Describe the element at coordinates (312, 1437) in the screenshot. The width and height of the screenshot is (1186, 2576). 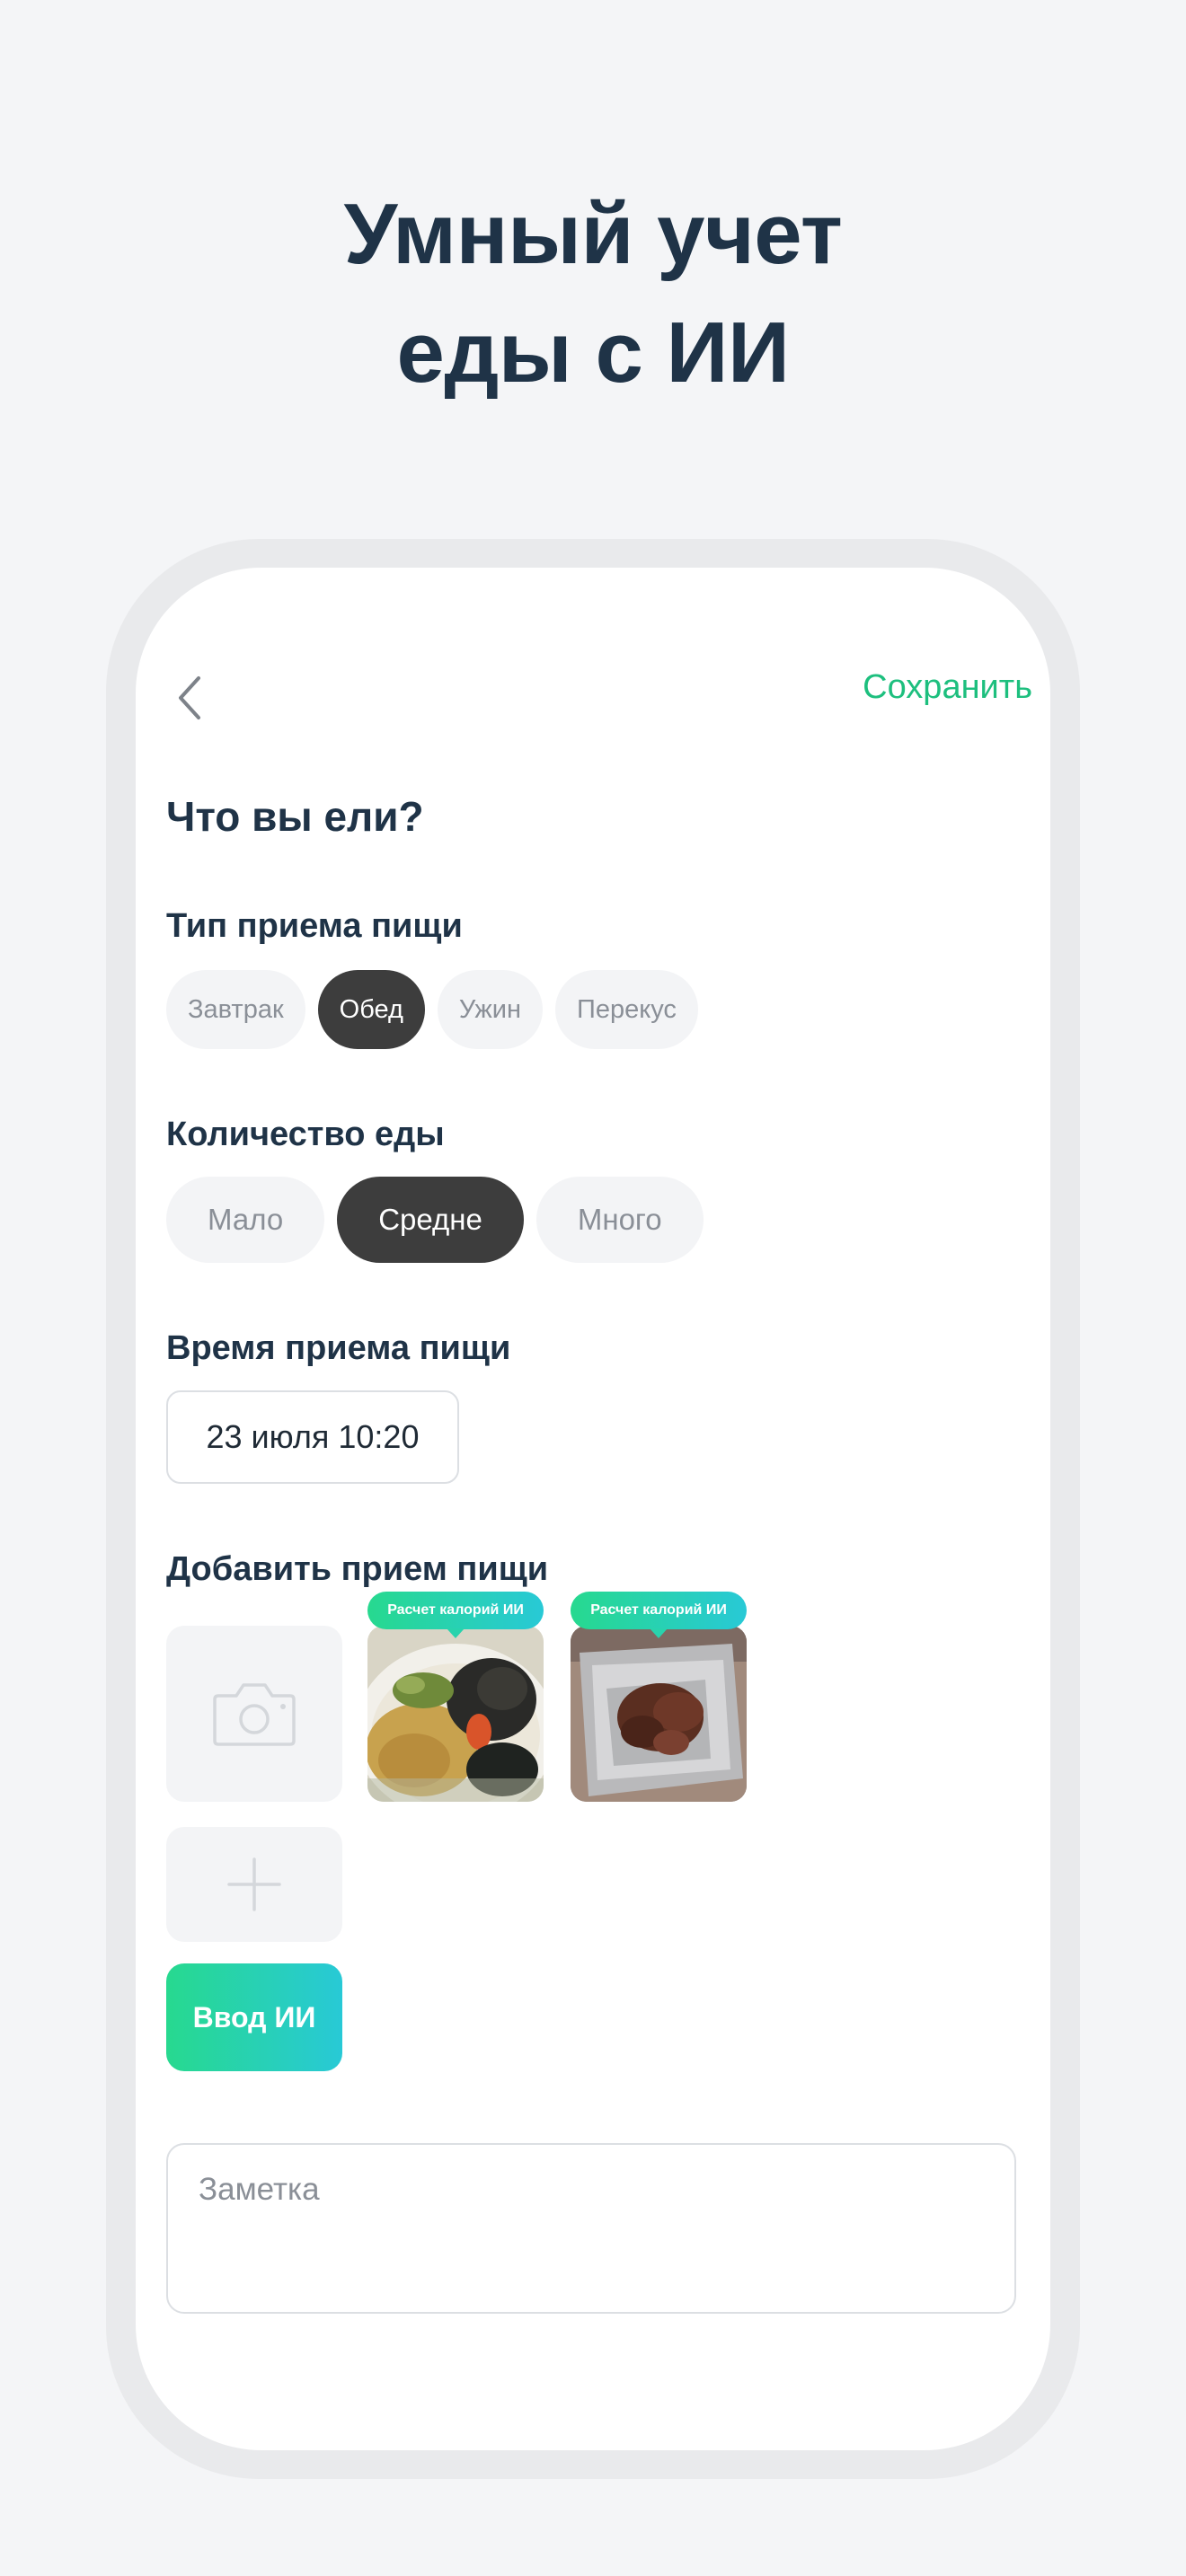
I see `meal-time-picker: 23 июля 10:20` at that location.